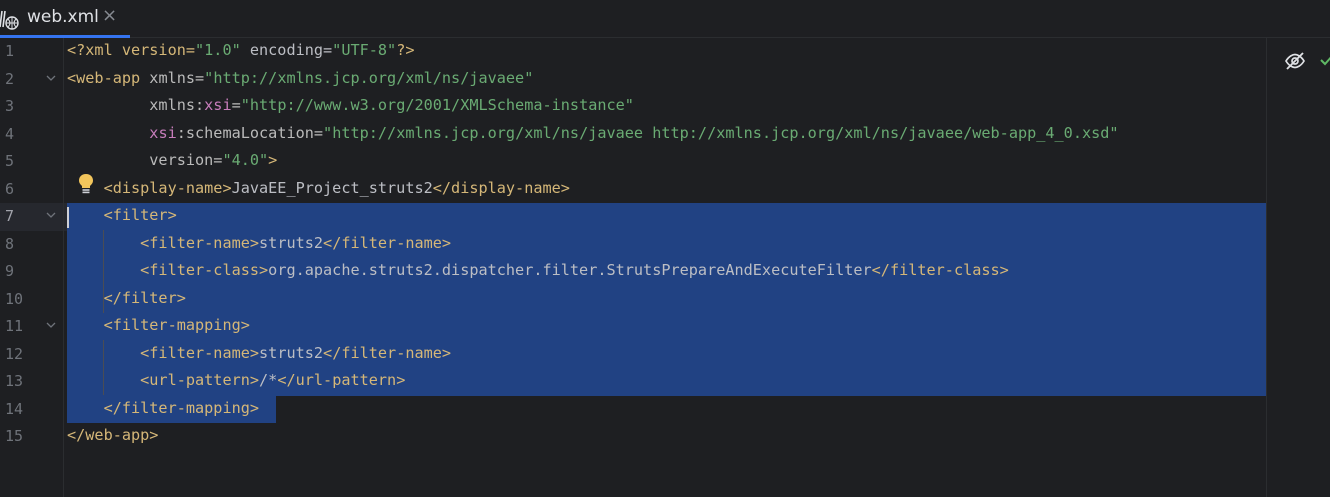 The width and height of the screenshot is (1330, 497). What do you see at coordinates (158, 325) in the screenshot?
I see `code-line: <filter-mapping>` at bounding box center [158, 325].